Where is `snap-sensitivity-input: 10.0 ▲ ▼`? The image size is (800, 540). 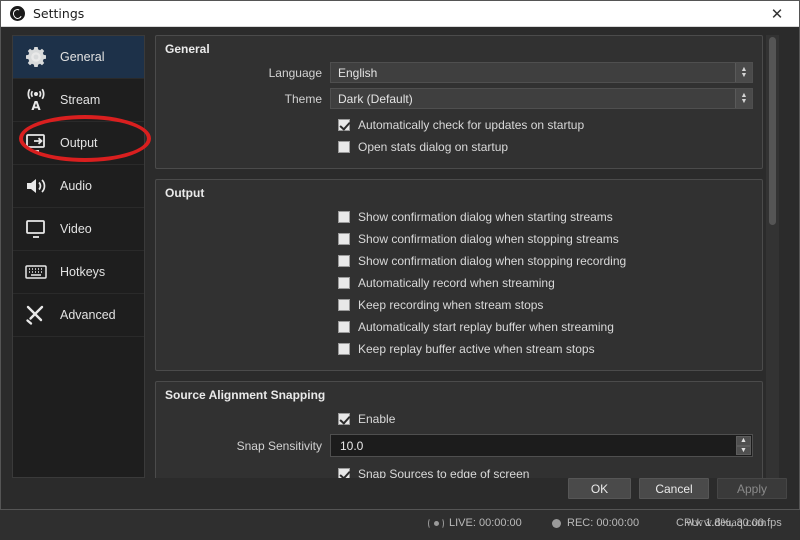
snap-sensitivity-input: 10.0 ▲ ▼ is located at coordinates (541, 445).